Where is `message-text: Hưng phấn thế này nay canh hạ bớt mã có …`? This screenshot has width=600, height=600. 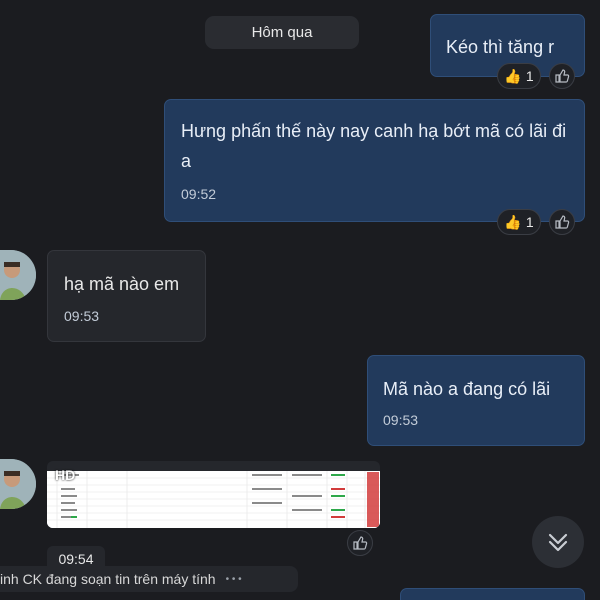 message-text: Hưng phấn thế này nay canh hạ bớt mã có … is located at coordinates (374, 146).